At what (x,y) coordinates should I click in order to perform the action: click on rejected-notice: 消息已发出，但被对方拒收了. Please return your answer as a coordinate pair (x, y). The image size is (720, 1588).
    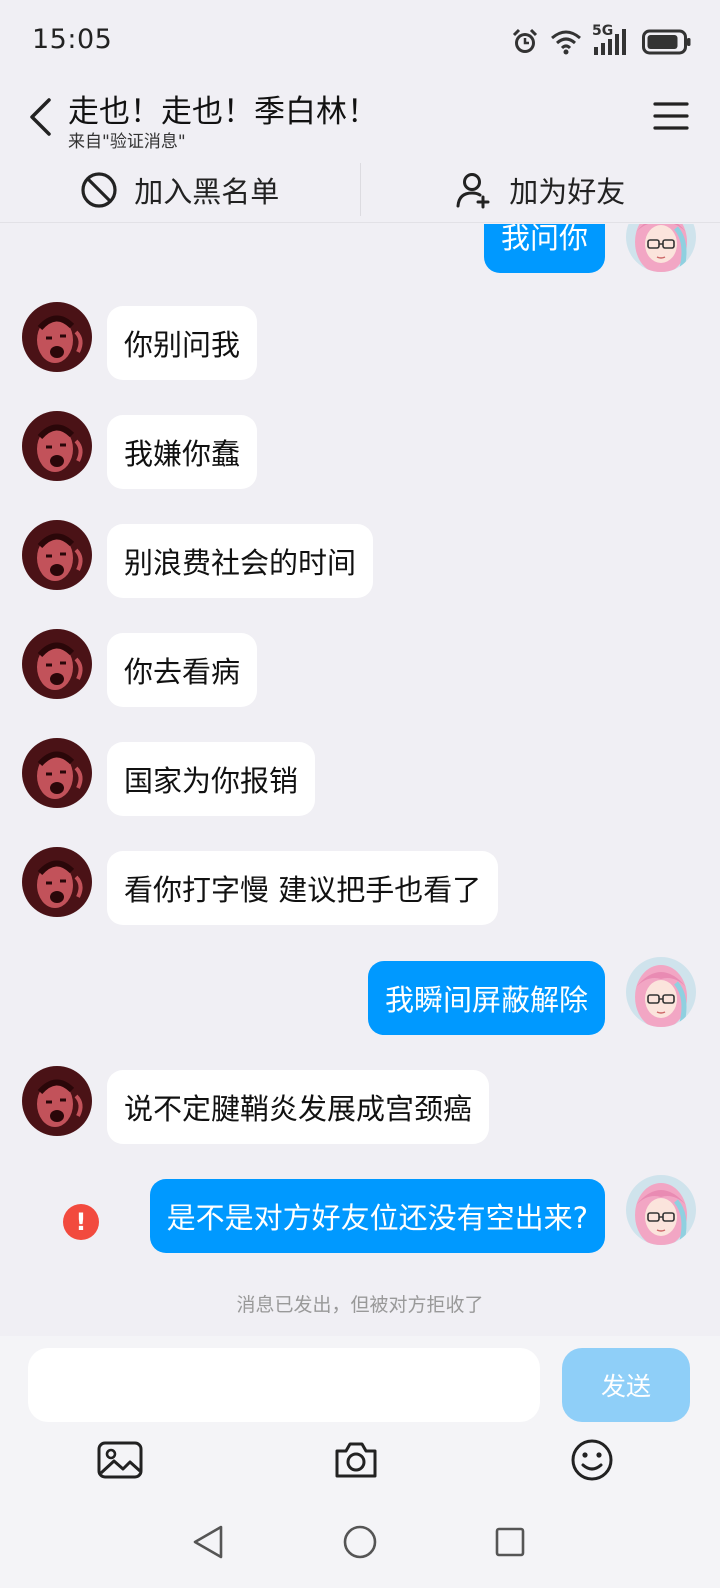
    Looking at the image, I should click on (360, 1305).